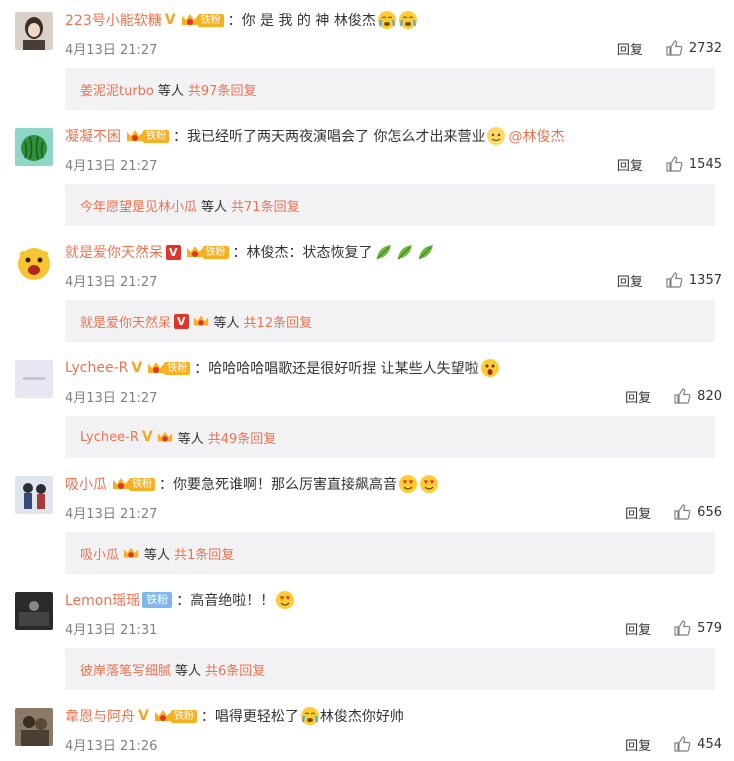 The width and height of the screenshot is (734, 761). Describe the element at coordinates (390, 321) in the screenshot. I see `reply-summary: 就是爱你天然呆 V 等人 共12条回复` at that location.